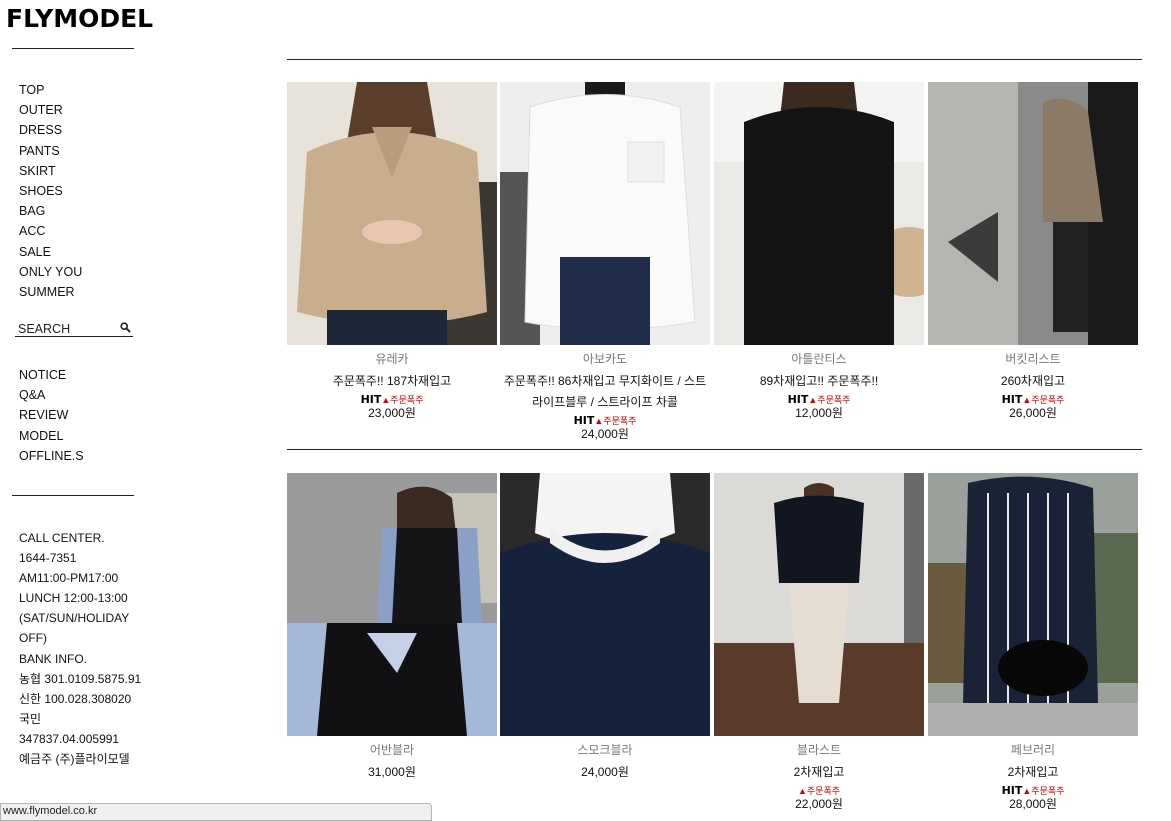  Describe the element at coordinates (69, 578) in the screenshot. I see `info-line: AM11:00-PM17:00` at that location.